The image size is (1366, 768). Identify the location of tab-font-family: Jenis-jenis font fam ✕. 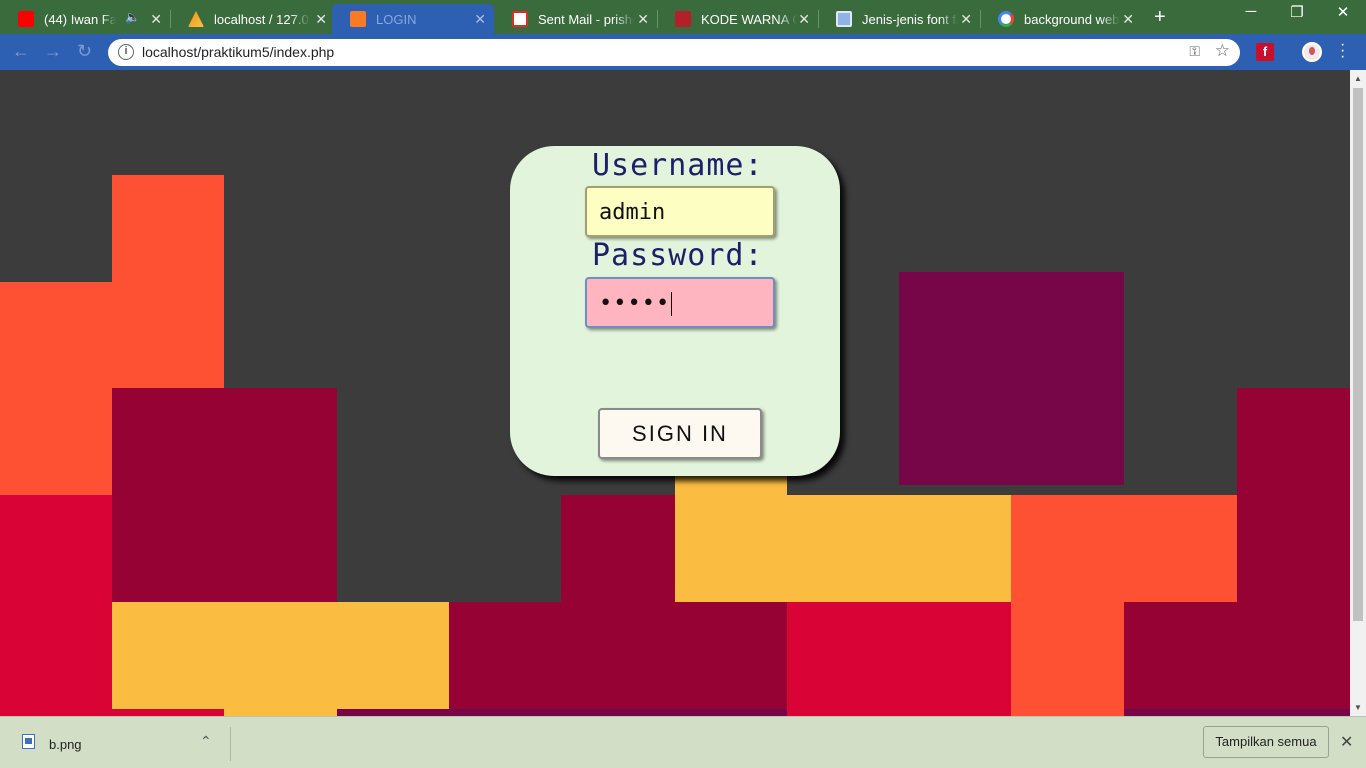
(899, 19).